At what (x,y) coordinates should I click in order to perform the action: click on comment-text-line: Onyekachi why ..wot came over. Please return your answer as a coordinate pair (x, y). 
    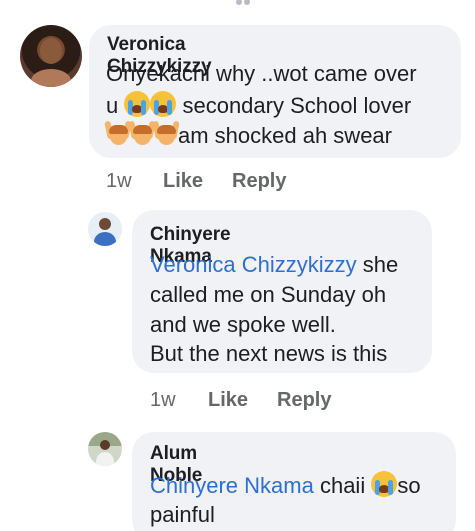
    Looking at the image, I should click on (261, 73).